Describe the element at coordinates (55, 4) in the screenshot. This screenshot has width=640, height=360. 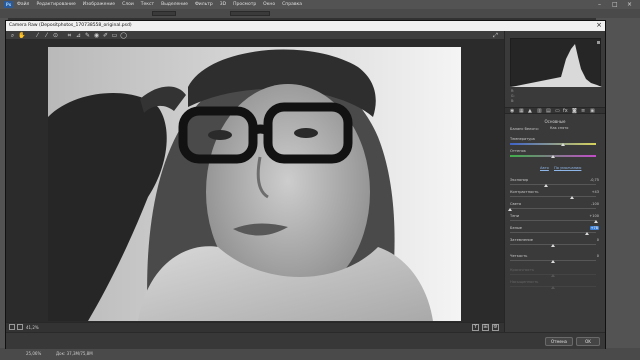
I see `menu-edit: Редактирование` at that location.